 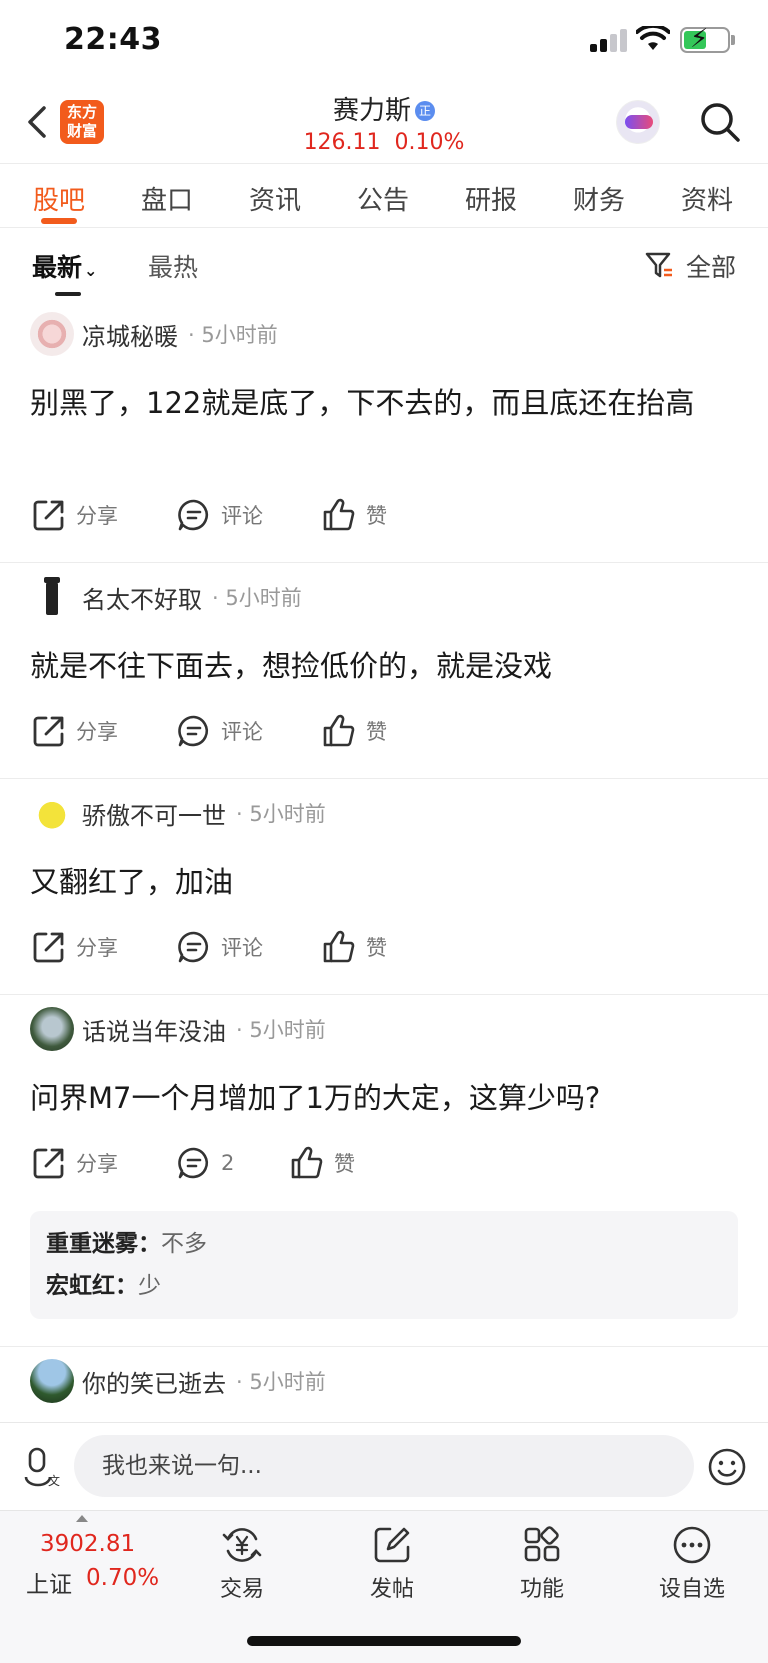 What do you see at coordinates (184, 1244) in the screenshot?
I see `reply-text: 不多` at bounding box center [184, 1244].